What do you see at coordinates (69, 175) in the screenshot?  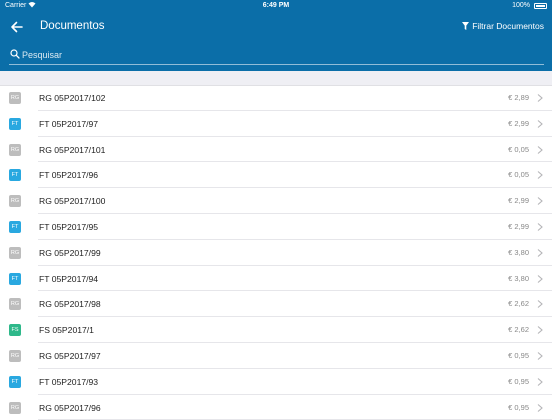 I see `document-name: FT 05P2017/96` at bounding box center [69, 175].